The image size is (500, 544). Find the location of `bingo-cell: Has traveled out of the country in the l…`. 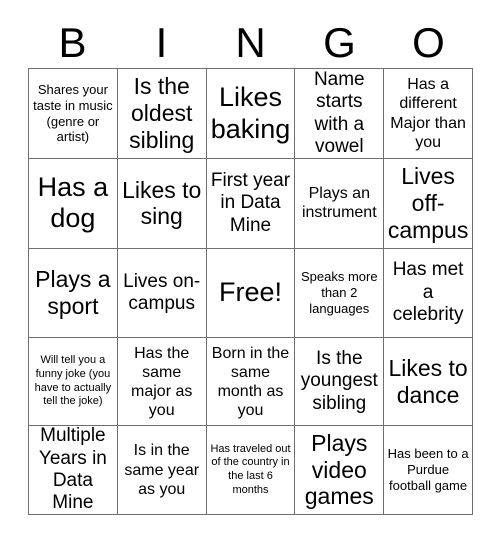

bingo-cell: Has traveled out of the country in the l… is located at coordinates (251, 471).